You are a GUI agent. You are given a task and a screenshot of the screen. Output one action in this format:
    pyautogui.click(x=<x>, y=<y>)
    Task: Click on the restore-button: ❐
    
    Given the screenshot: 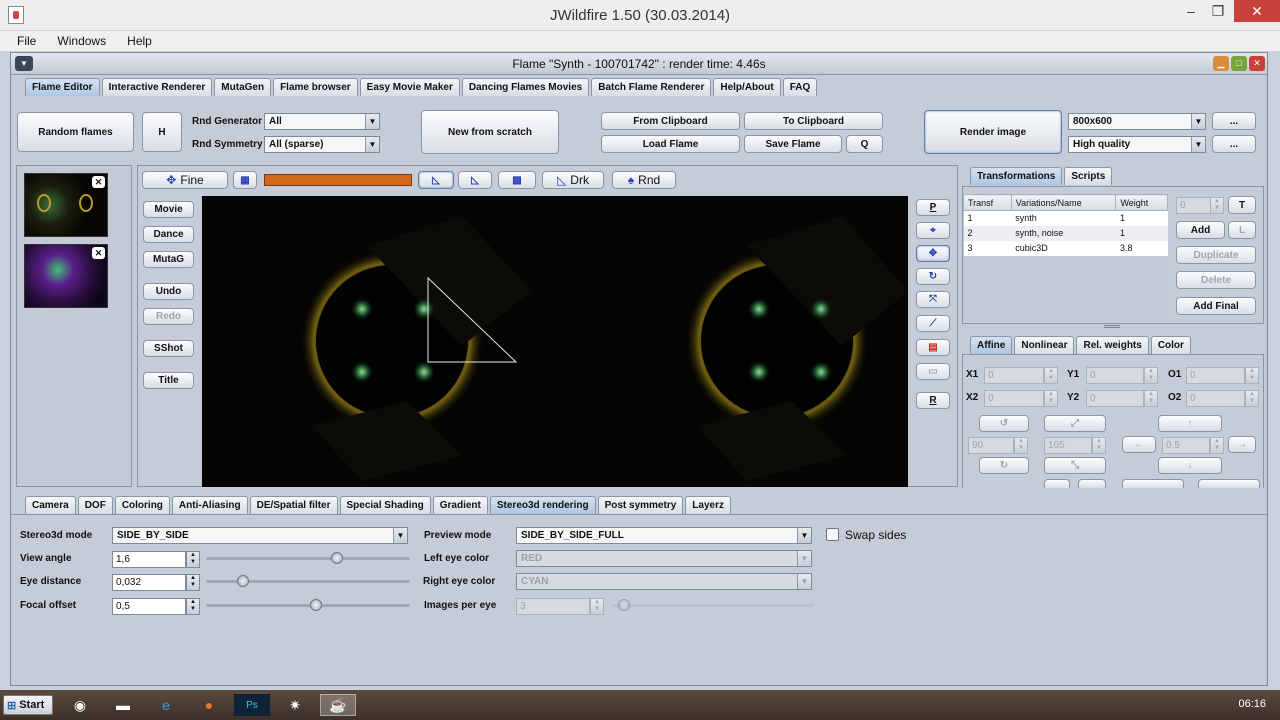 What is the action you would take?
    pyautogui.click(x=1218, y=11)
    